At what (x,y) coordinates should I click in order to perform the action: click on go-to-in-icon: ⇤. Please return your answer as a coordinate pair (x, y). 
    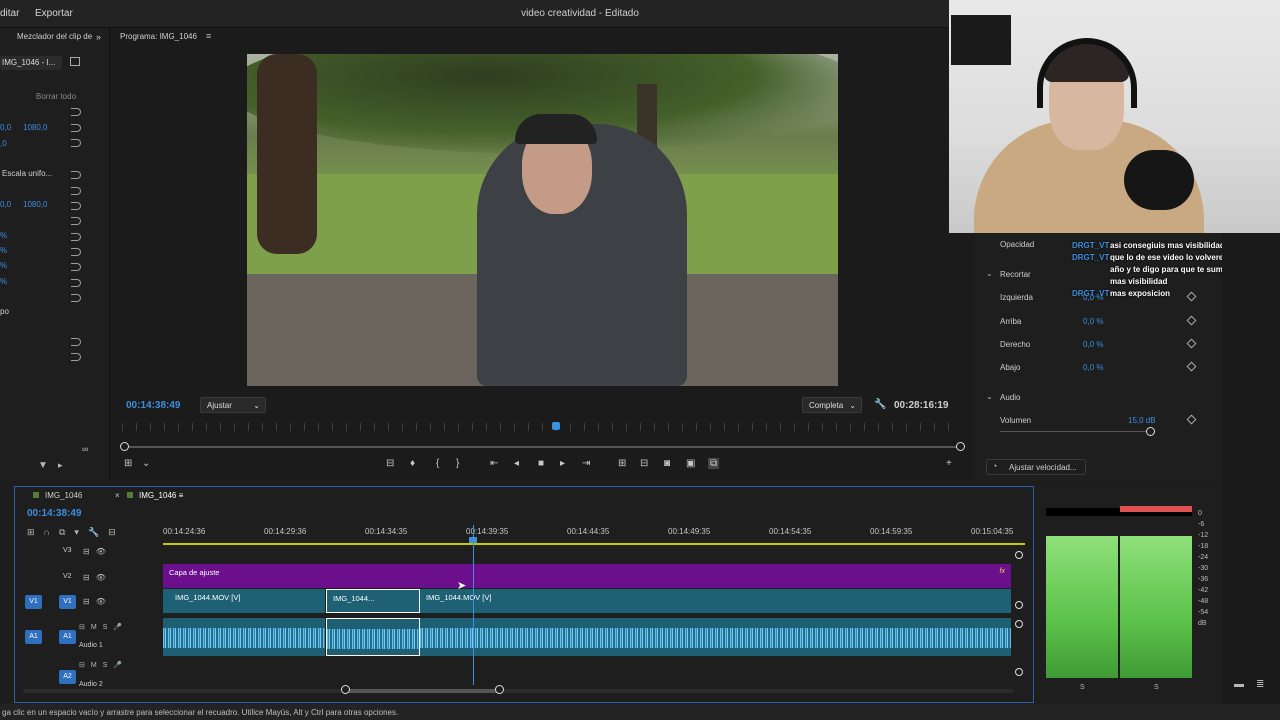
    Looking at the image, I should click on (494, 463).